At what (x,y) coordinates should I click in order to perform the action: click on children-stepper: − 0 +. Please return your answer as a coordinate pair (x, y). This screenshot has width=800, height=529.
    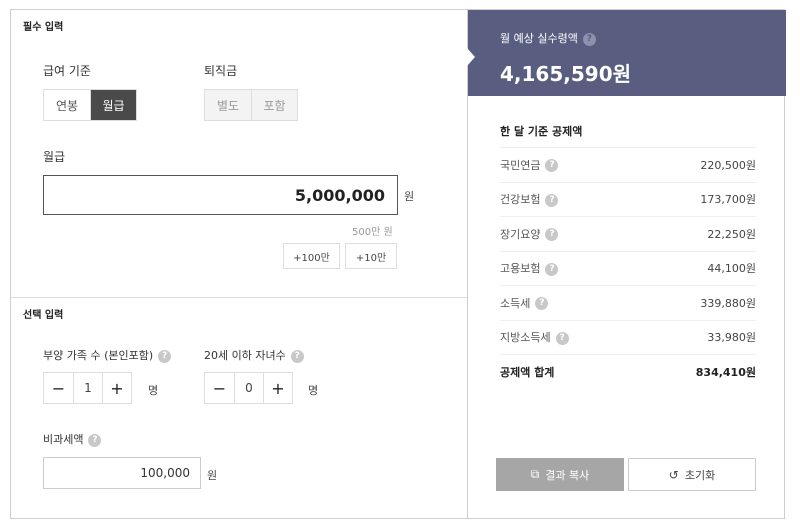
    Looking at the image, I should click on (248, 388).